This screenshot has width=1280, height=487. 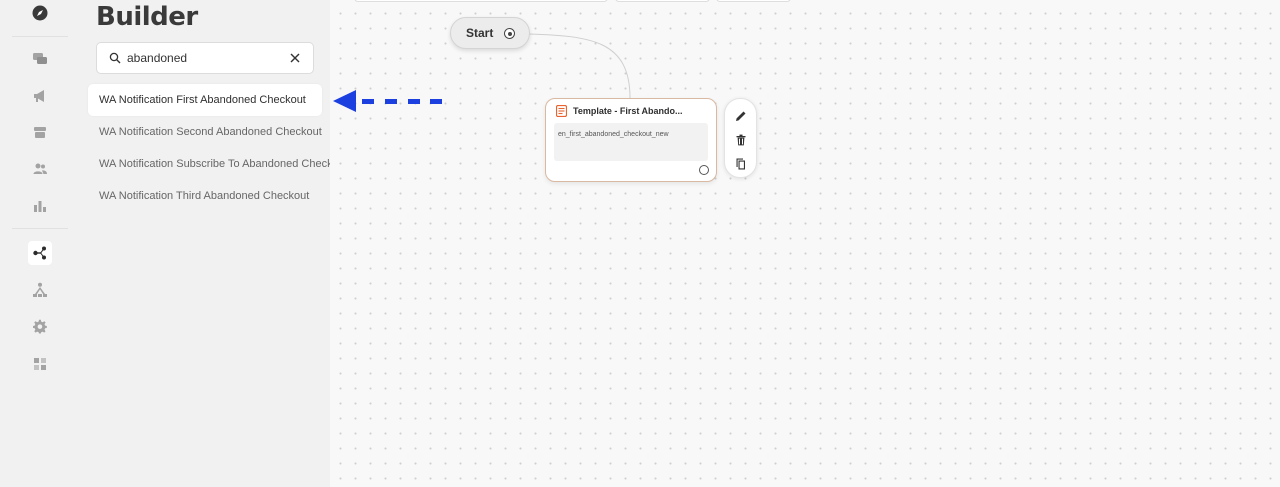 I want to click on copy-icon, so click(x=741, y=163).